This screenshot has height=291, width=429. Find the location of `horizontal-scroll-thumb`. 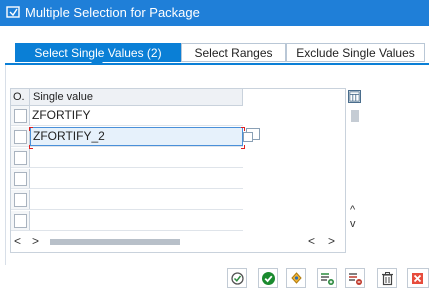

horizontal-scroll-thumb is located at coordinates (115, 242).